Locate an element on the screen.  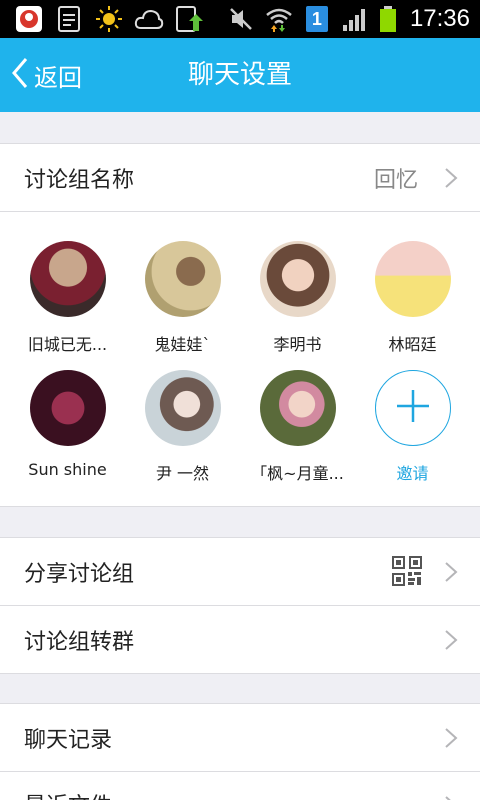
battery-icon is located at coordinates (388, 19).